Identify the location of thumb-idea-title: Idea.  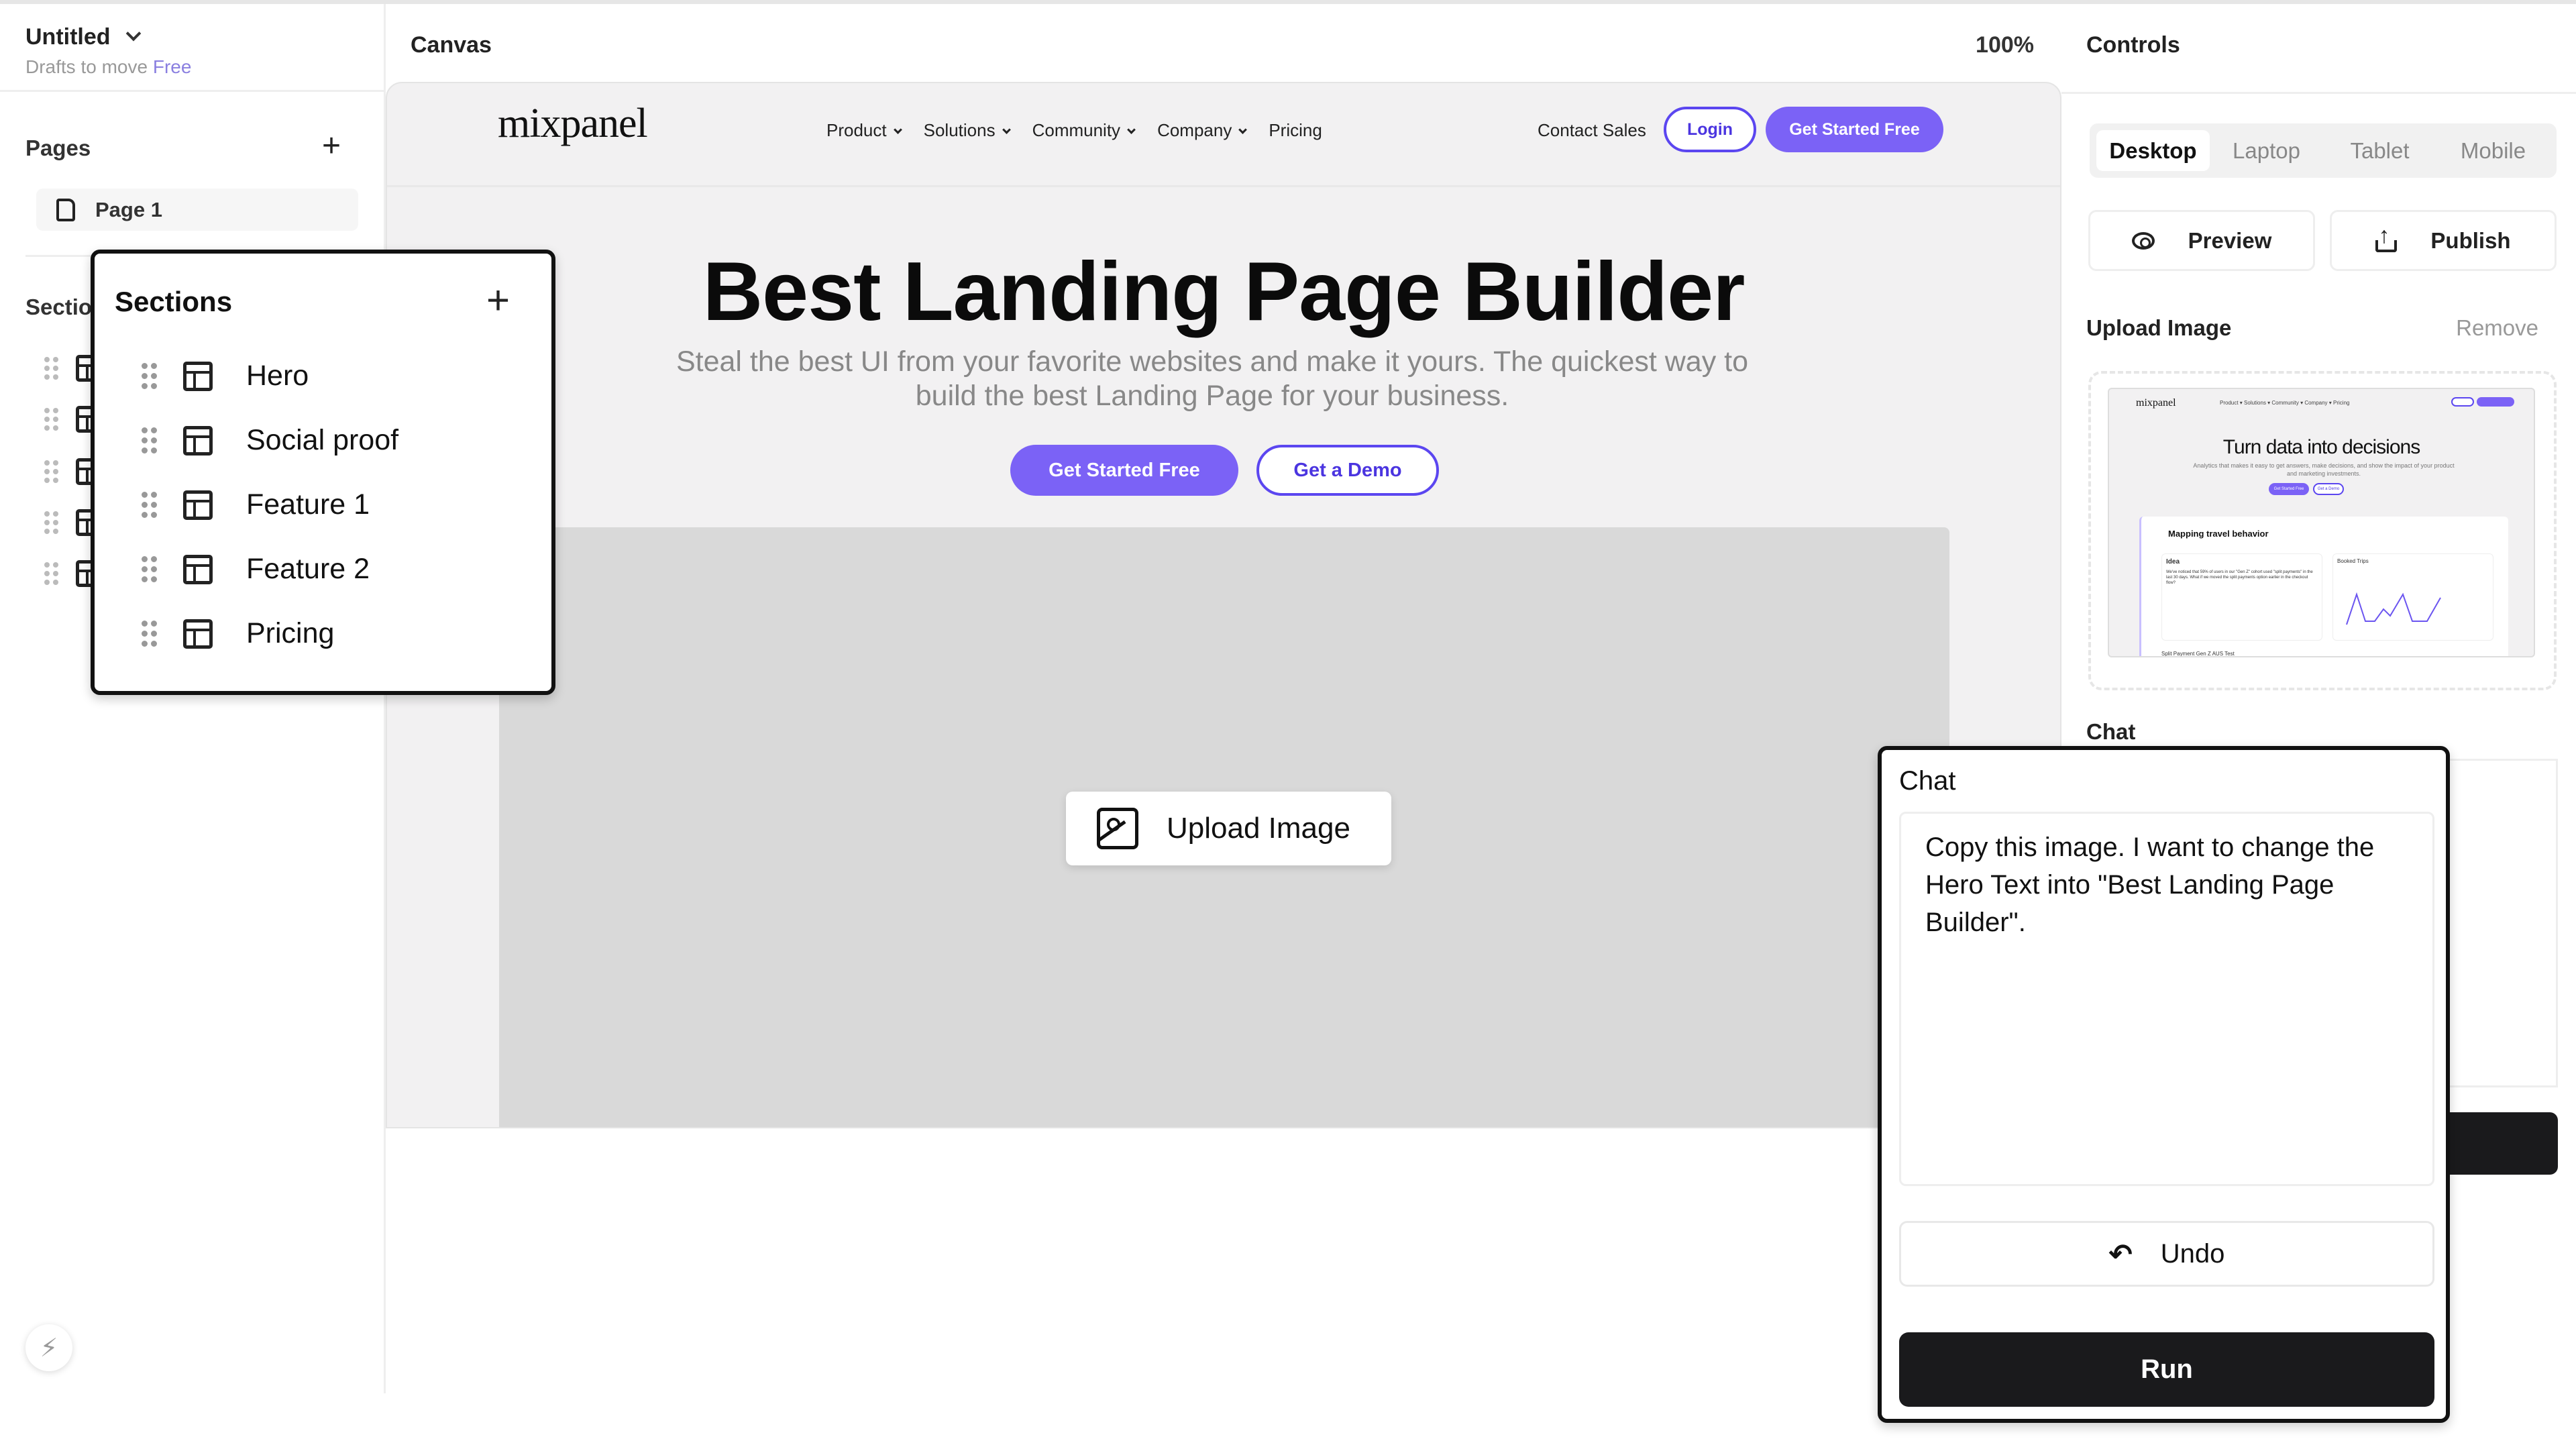
(2173, 562).